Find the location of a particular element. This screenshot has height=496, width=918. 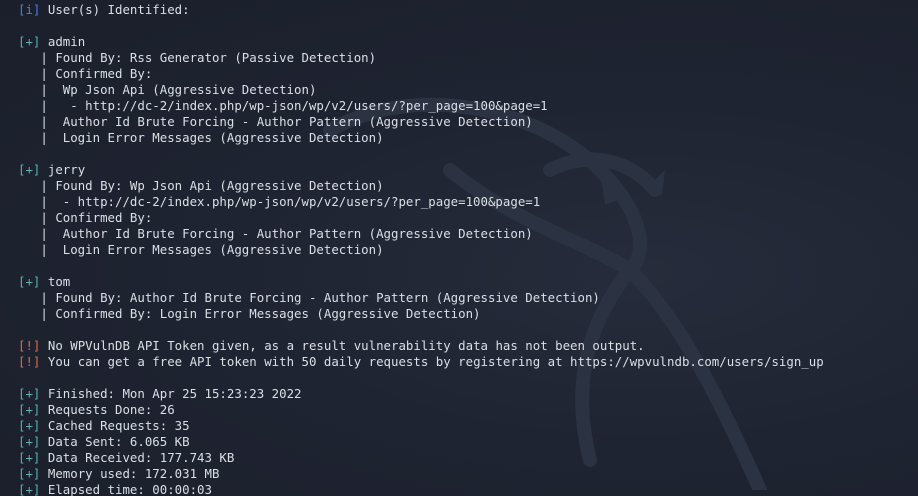

line-text: Finished: Mon Apr 25 15:23:23 2022 is located at coordinates (174, 393).